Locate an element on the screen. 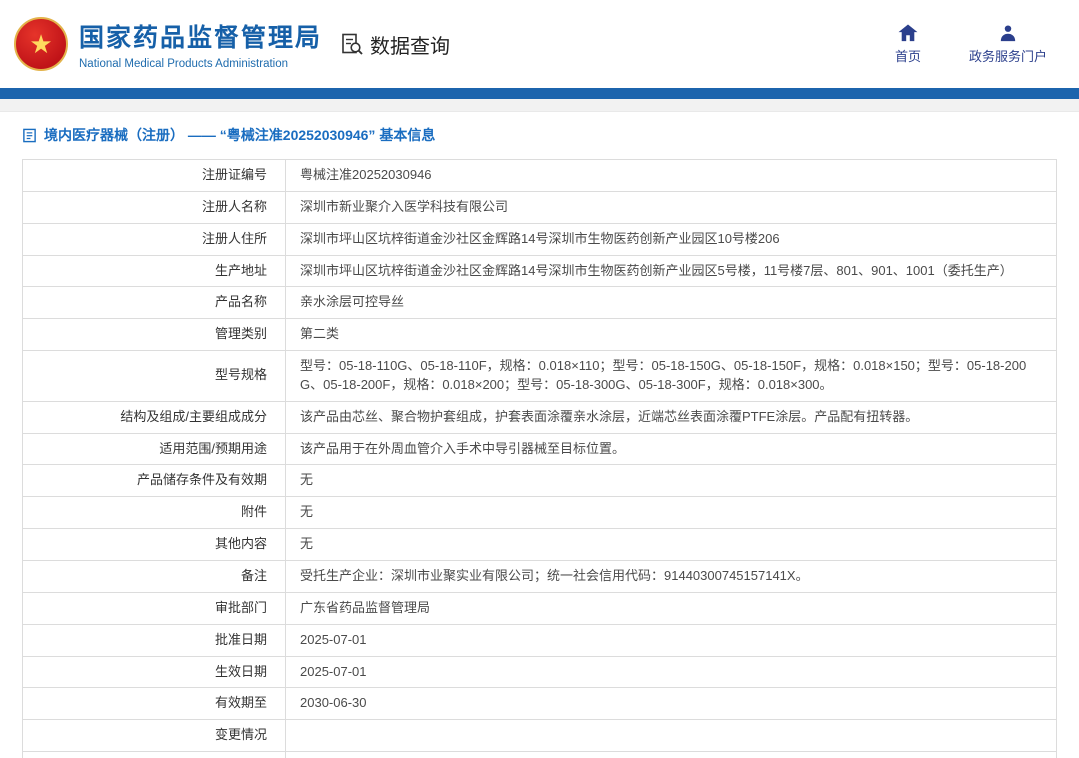 Image resolution: width=1079 pixels, height=758 pixels. row-value: 深圳市新业聚介入医学科技有限公司 is located at coordinates (671, 207).